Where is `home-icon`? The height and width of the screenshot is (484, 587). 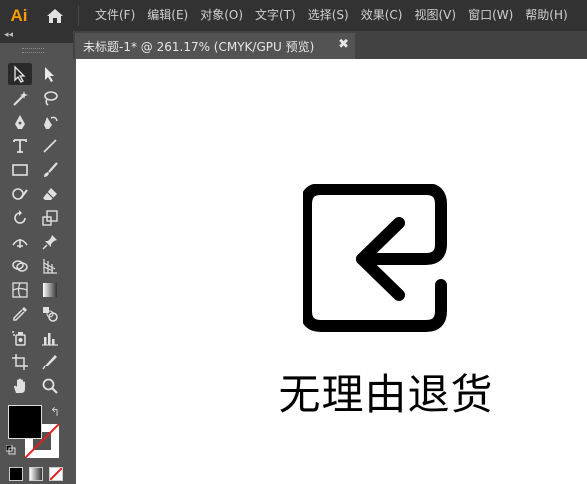
home-icon is located at coordinates (55, 15).